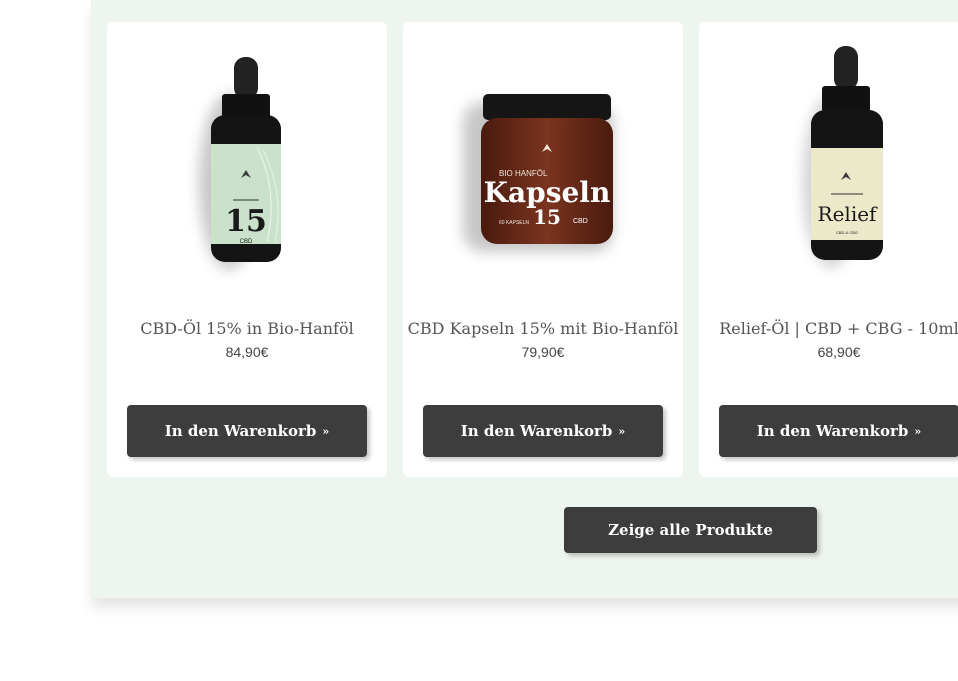 The image size is (958, 681). Describe the element at coordinates (848, 214) in the screenshot. I see `label-title: Relief` at that location.